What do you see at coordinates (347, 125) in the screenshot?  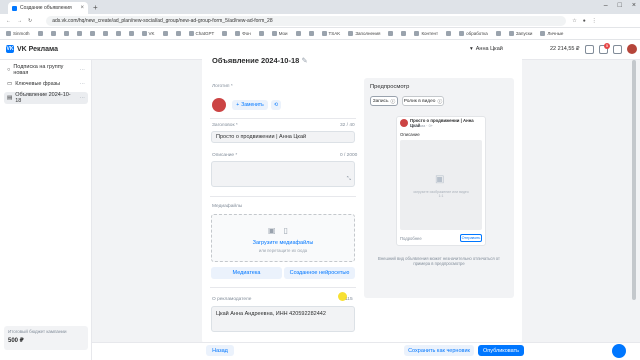 I see `headline-counter: 32 / 40` at bounding box center [347, 125].